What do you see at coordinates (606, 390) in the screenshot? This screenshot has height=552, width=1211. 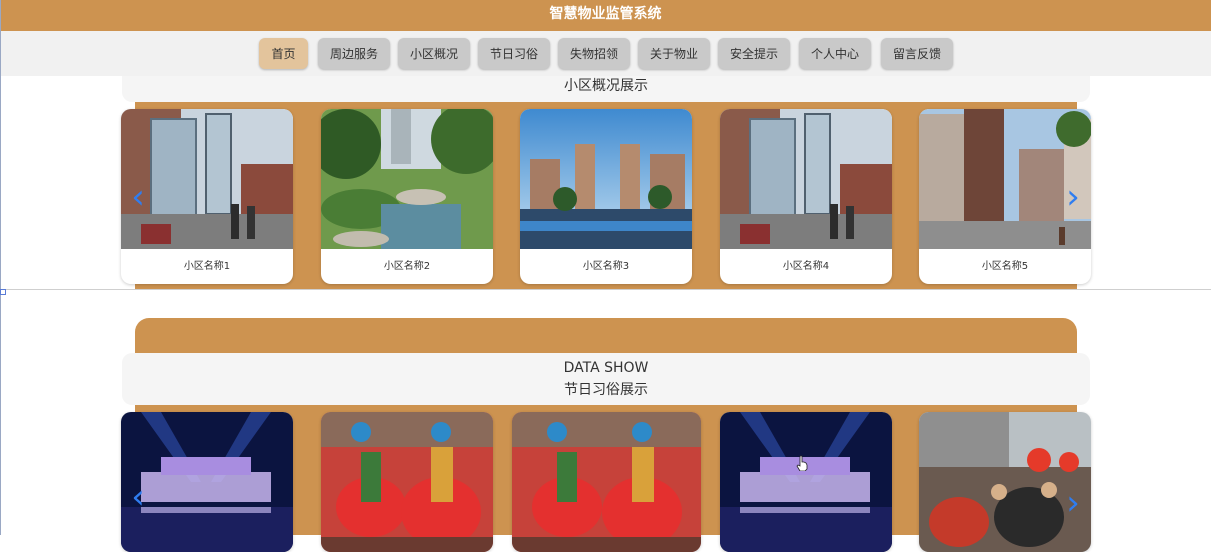 I see `festival-title: 节日习俗展示` at bounding box center [606, 390].